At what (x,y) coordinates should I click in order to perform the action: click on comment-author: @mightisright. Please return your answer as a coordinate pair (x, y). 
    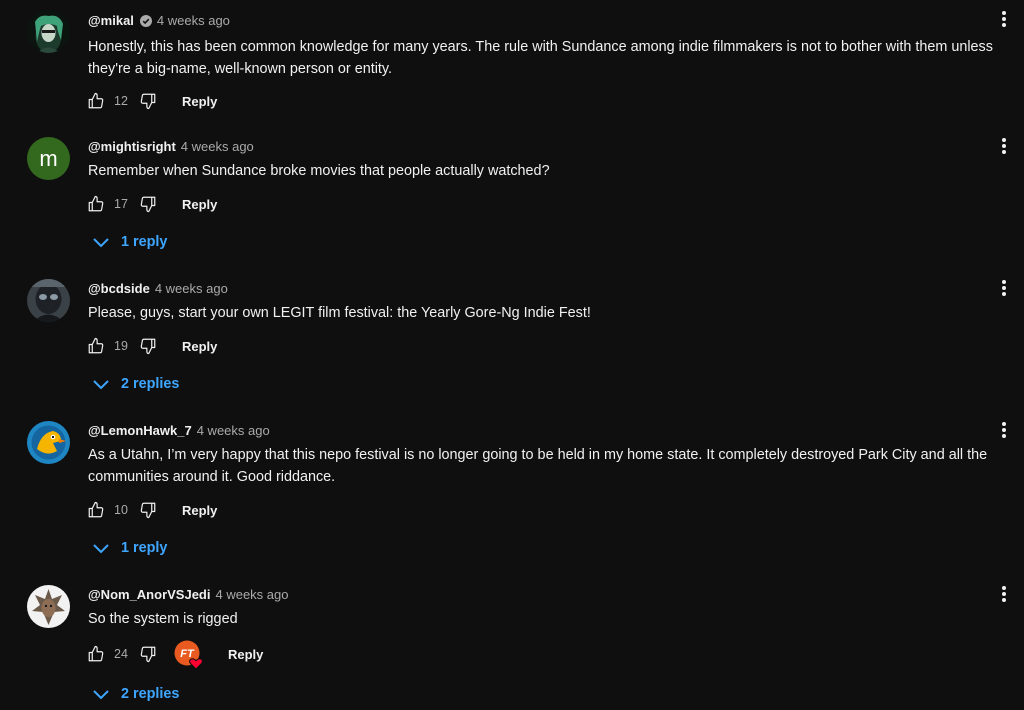
    Looking at the image, I should click on (132, 146).